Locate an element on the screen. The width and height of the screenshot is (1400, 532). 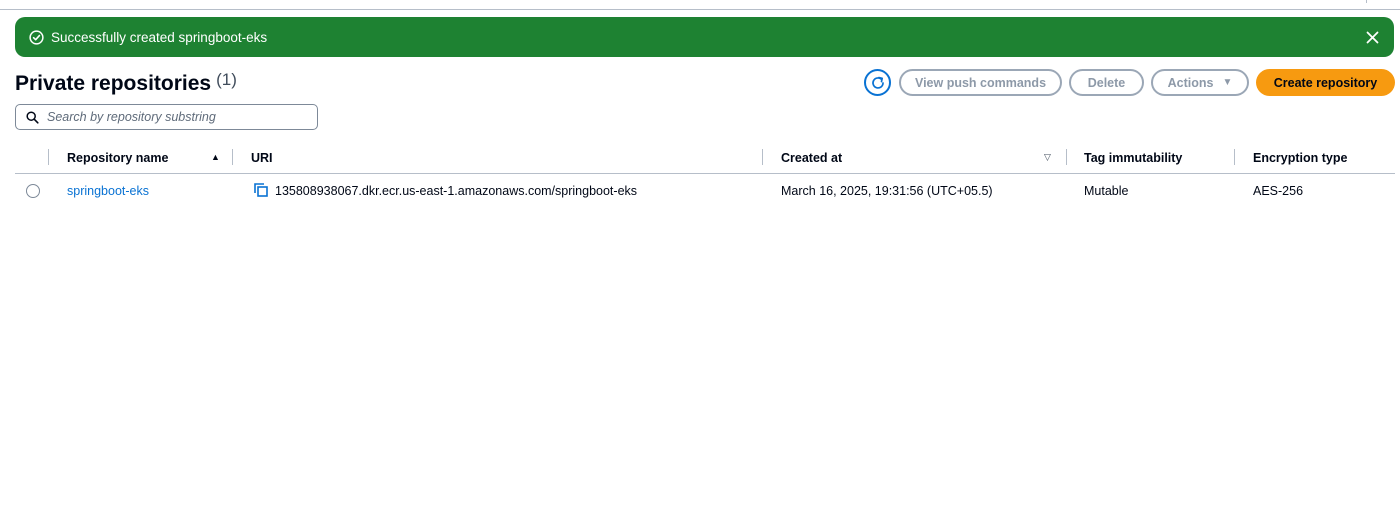
column-header-created-at: Created at is located at coordinates (811, 158).